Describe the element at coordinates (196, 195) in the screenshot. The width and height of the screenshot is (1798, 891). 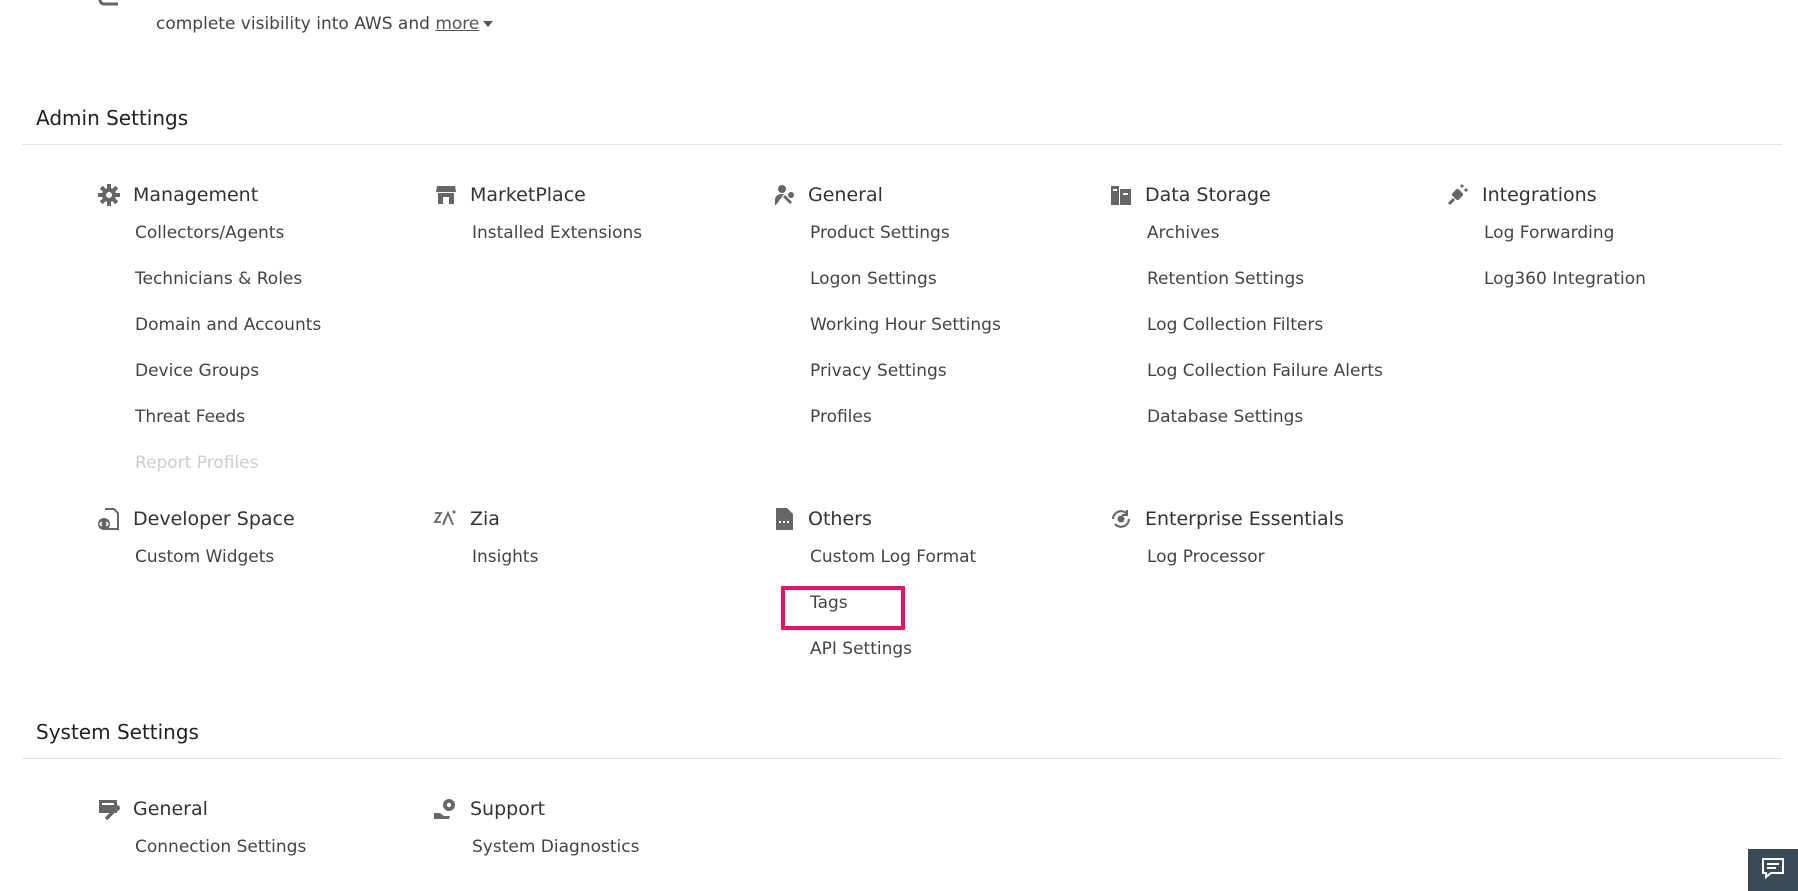
I see `category-title: Management` at that location.